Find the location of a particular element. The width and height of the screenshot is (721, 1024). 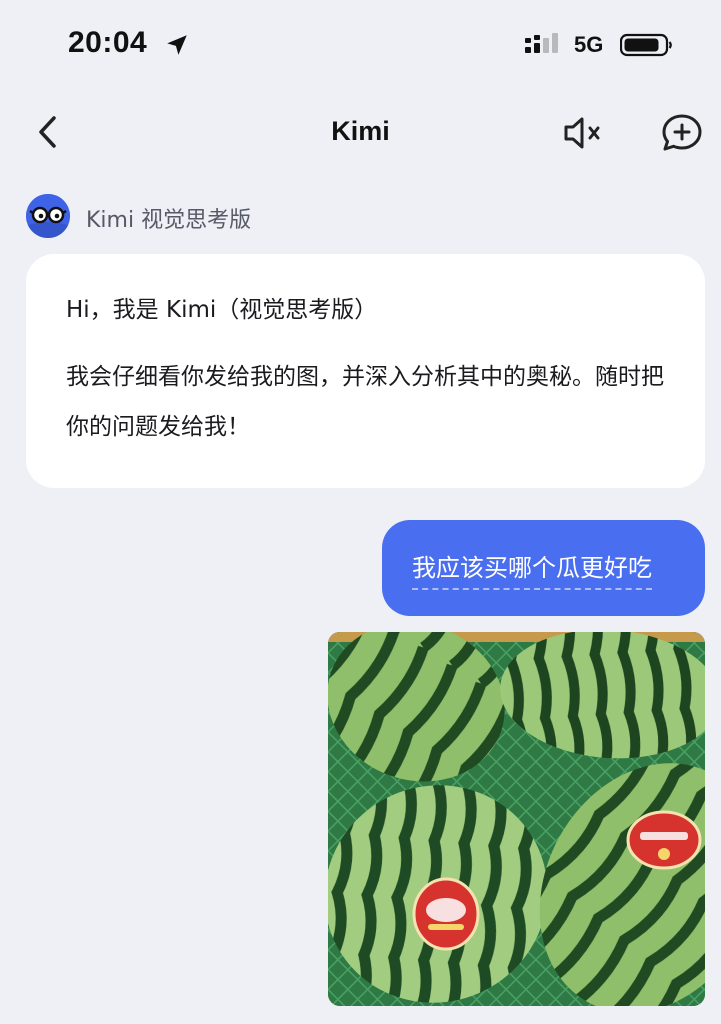

user-message-text: 我应该买哪个瓜更好吃 is located at coordinates (532, 572).